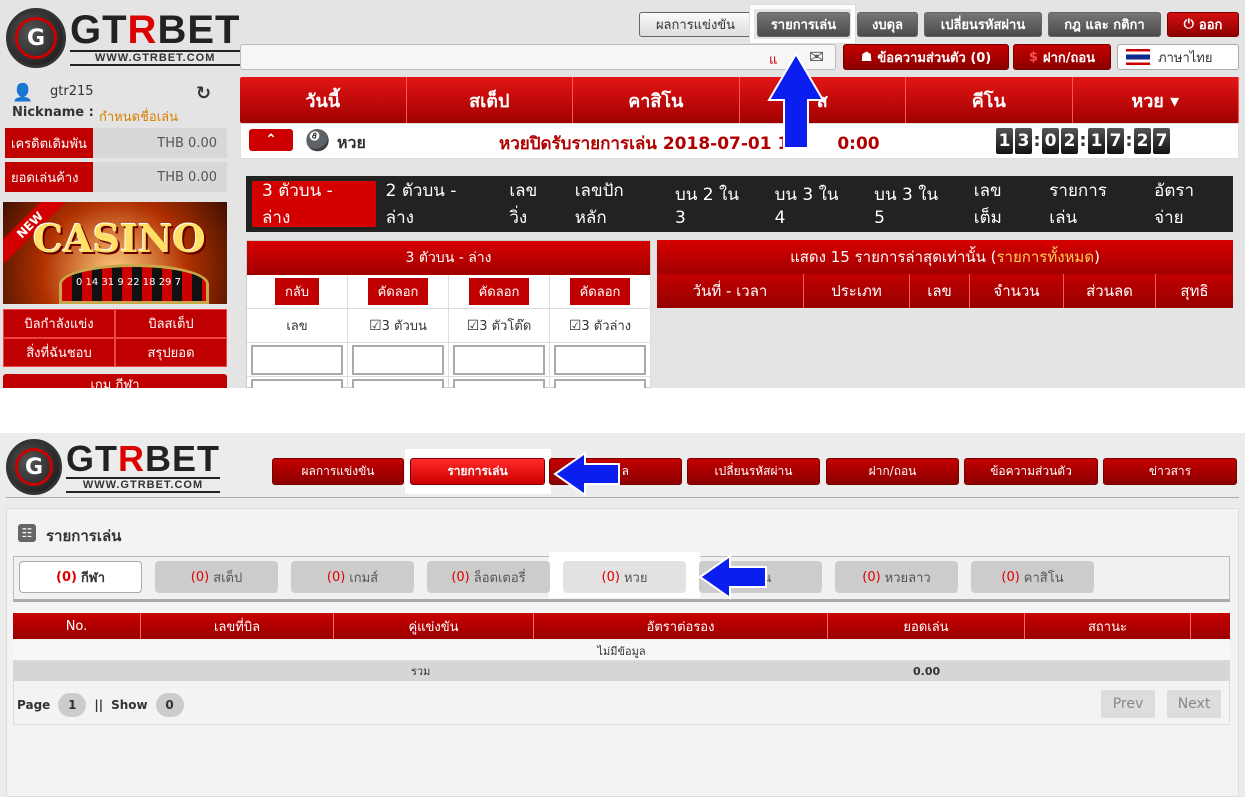 This screenshot has height=797, width=1245. I want to click on lotto-tab-2: 2 ตัวบน - ล่าง, so click(438, 204).